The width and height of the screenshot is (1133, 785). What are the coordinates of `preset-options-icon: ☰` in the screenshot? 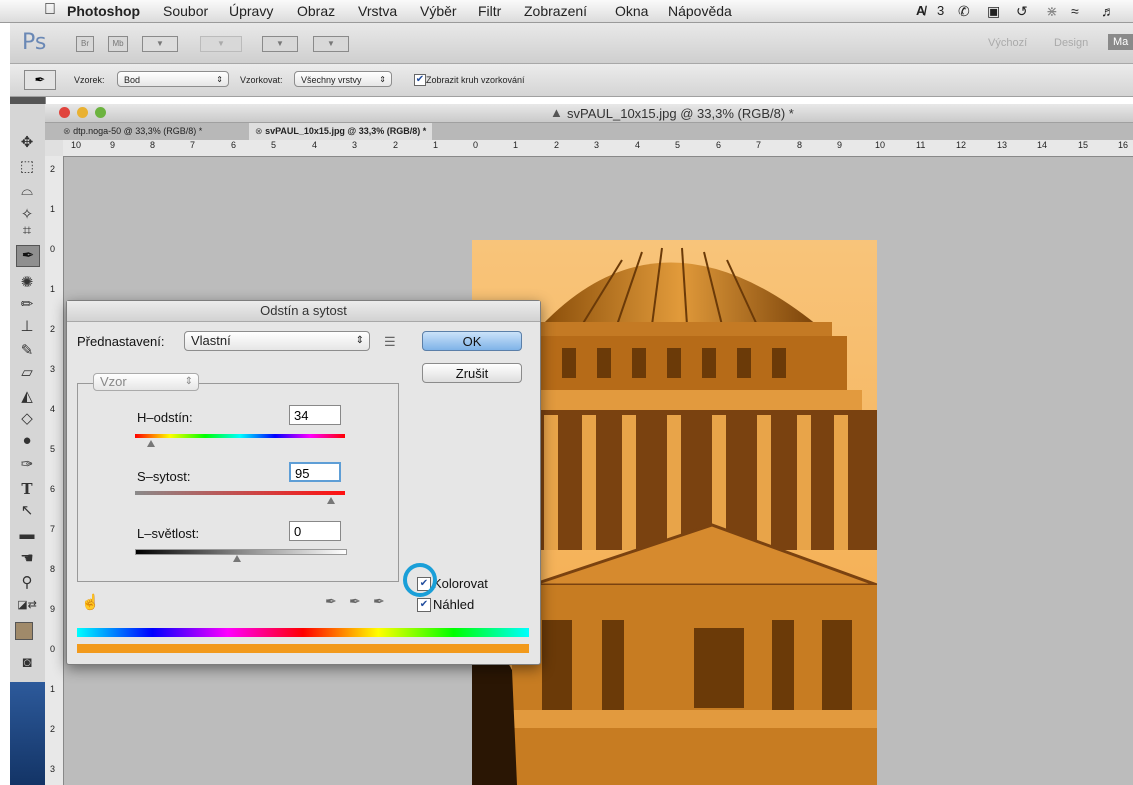 It's located at (390, 342).